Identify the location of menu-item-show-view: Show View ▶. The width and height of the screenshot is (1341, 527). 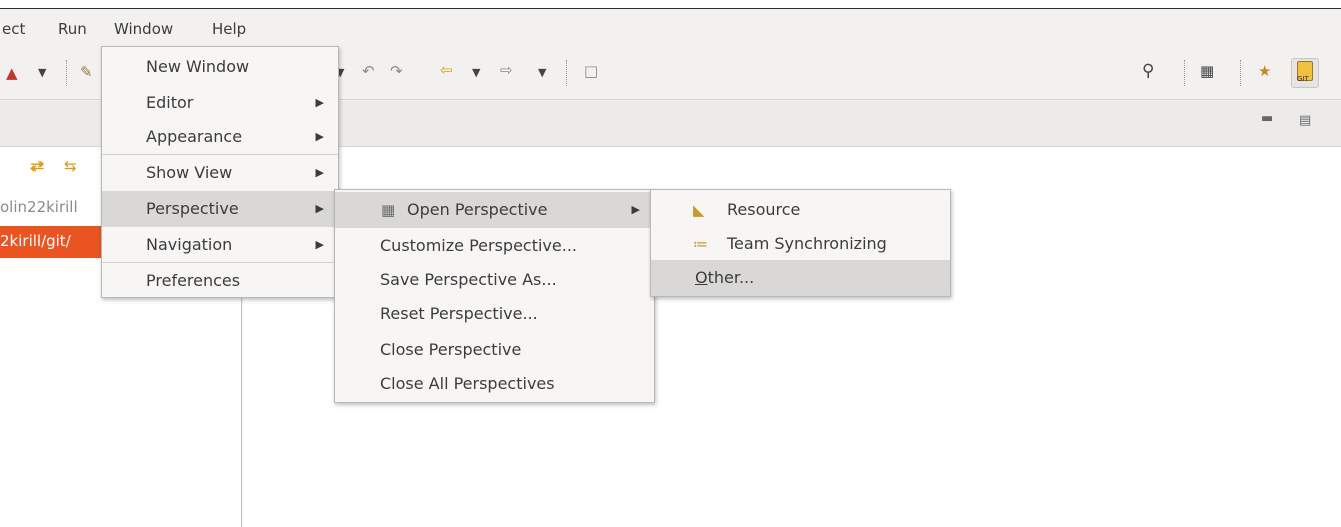
(220, 173).